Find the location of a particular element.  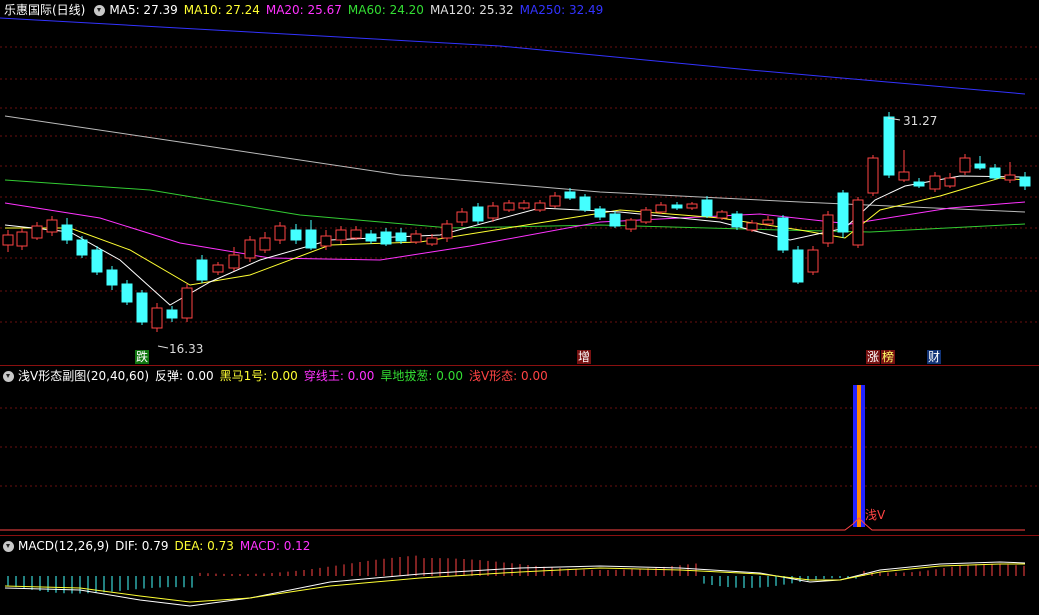

indicator-pullup: 旱地拔葱: 0.00 is located at coordinates (421, 376).